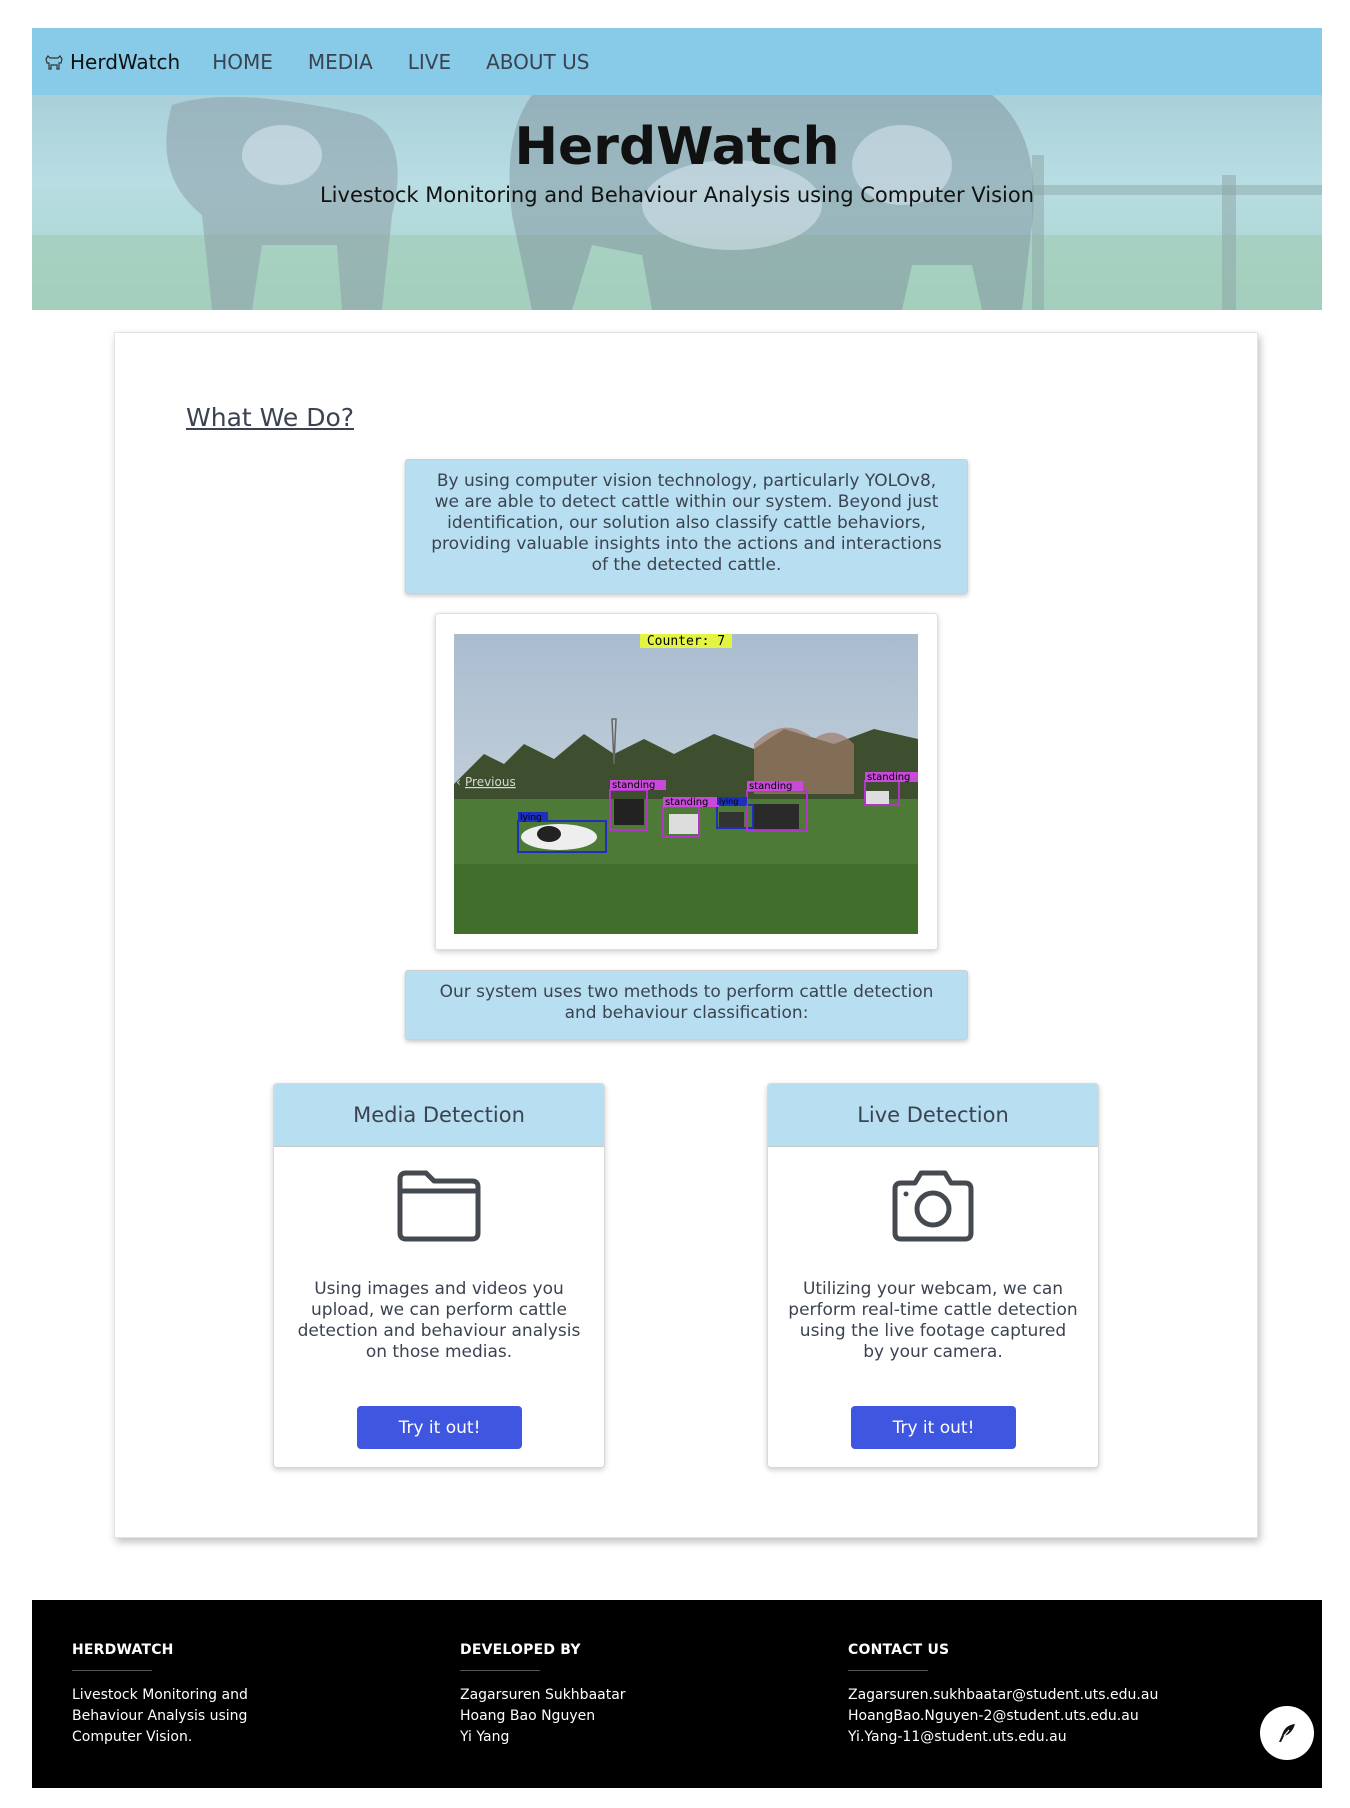 This screenshot has height=1808, width=1350. What do you see at coordinates (1003, 1737) in the screenshot?
I see `contact-email: Yi.Yang-11@student.uts.edu.au` at bounding box center [1003, 1737].